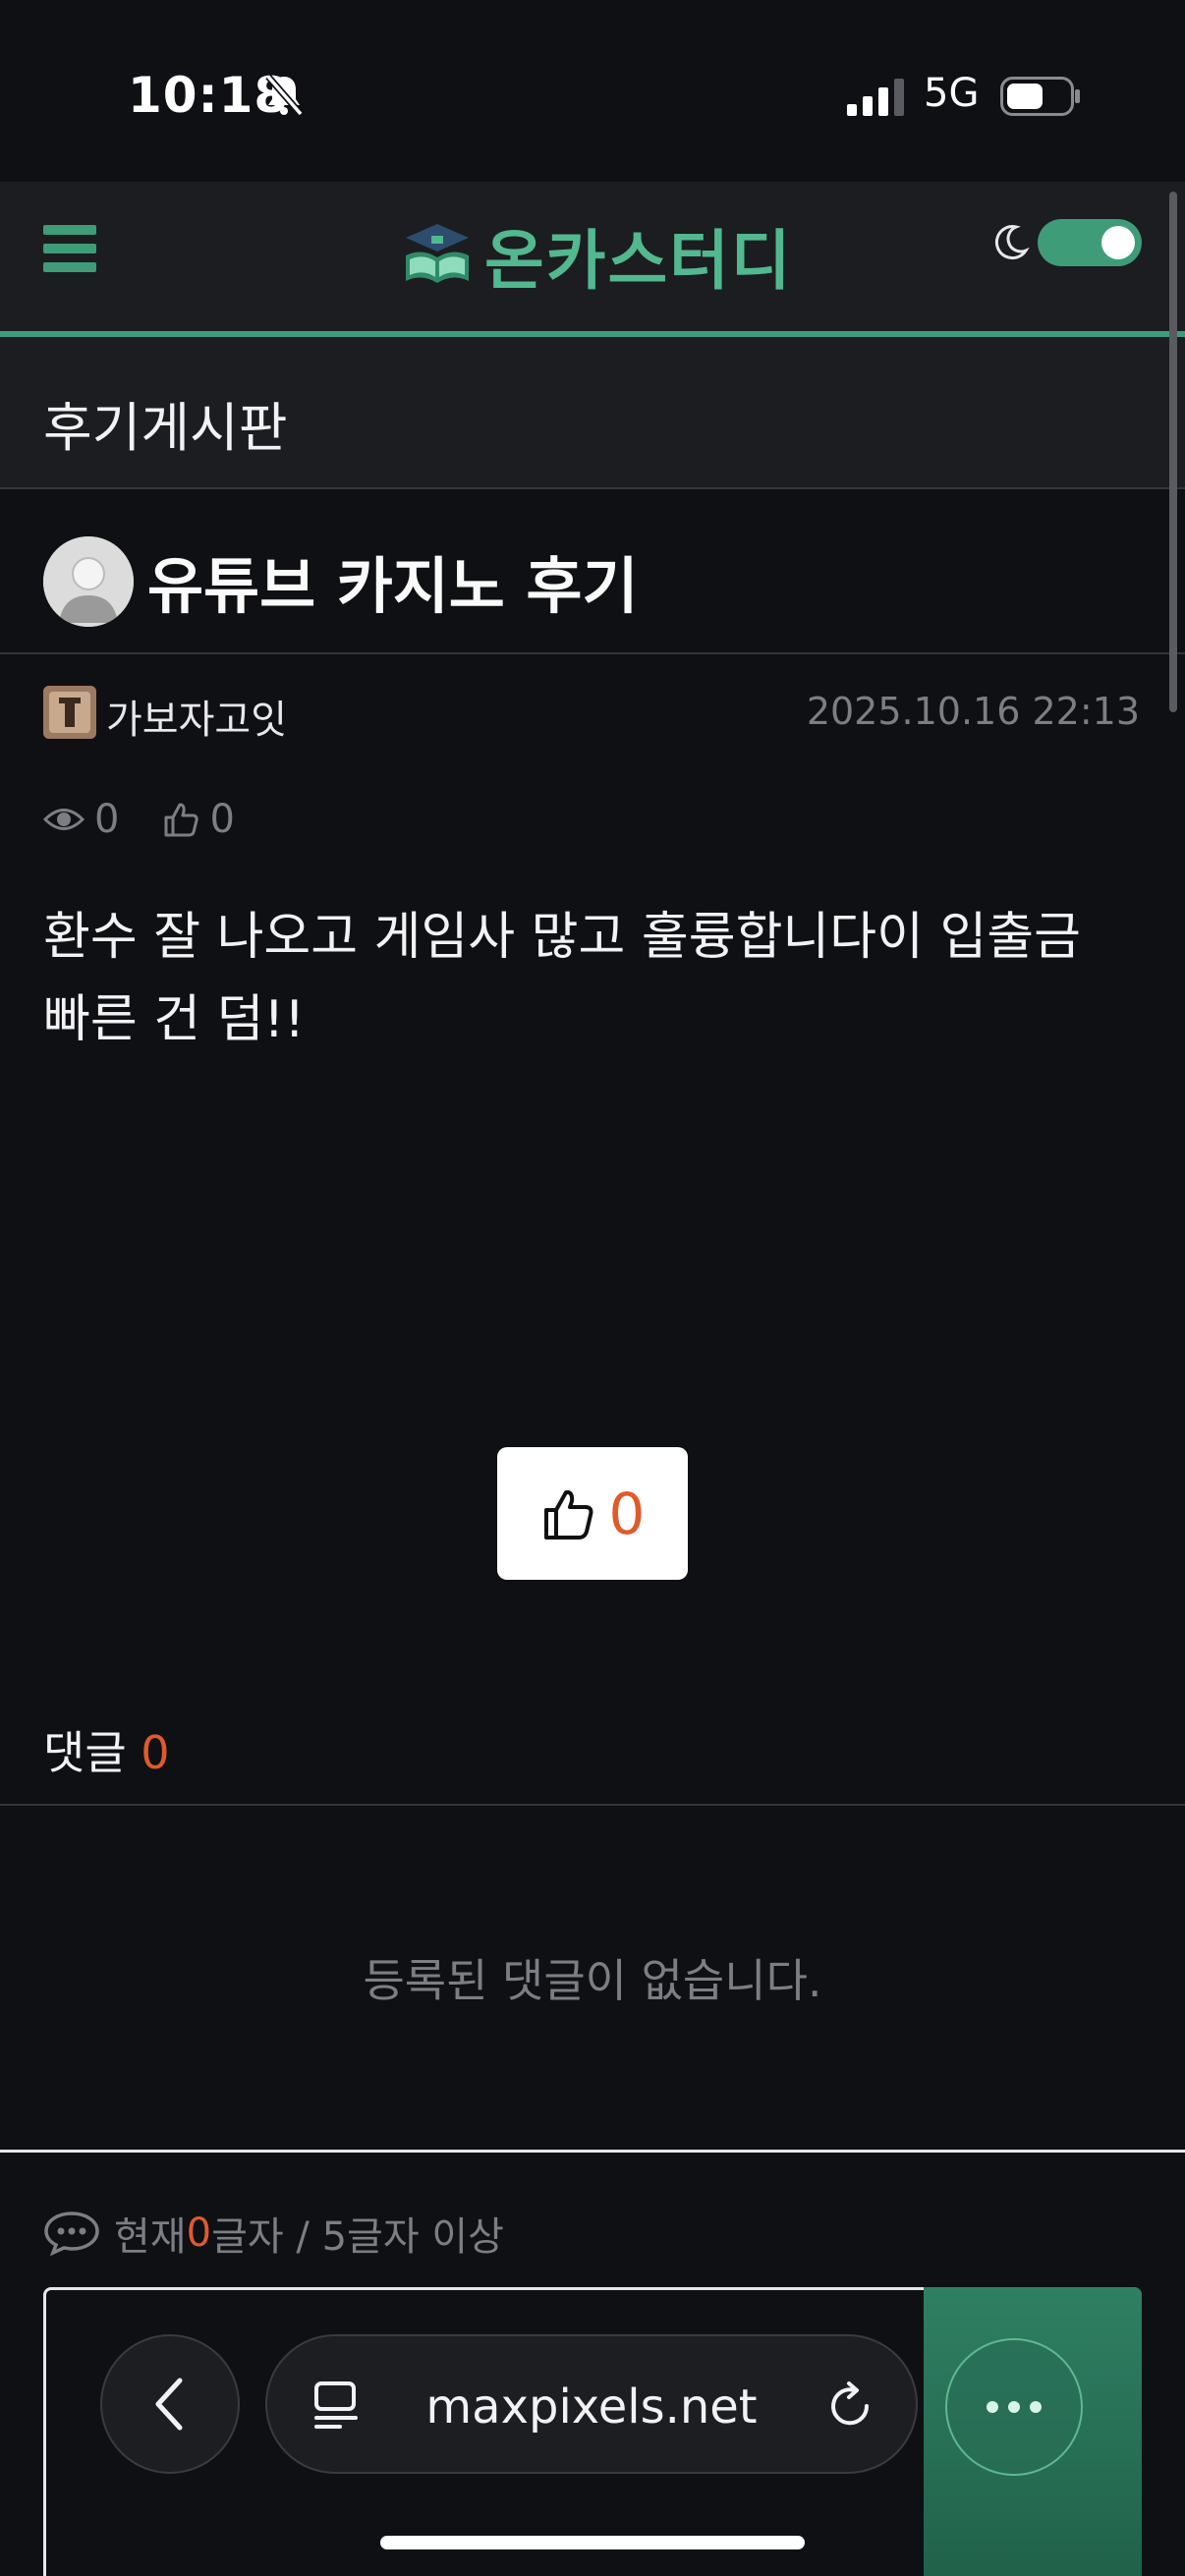 This screenshot has width=1185, height=2576. I want to click on author-name: 가보자고잇, so click(197, 716).